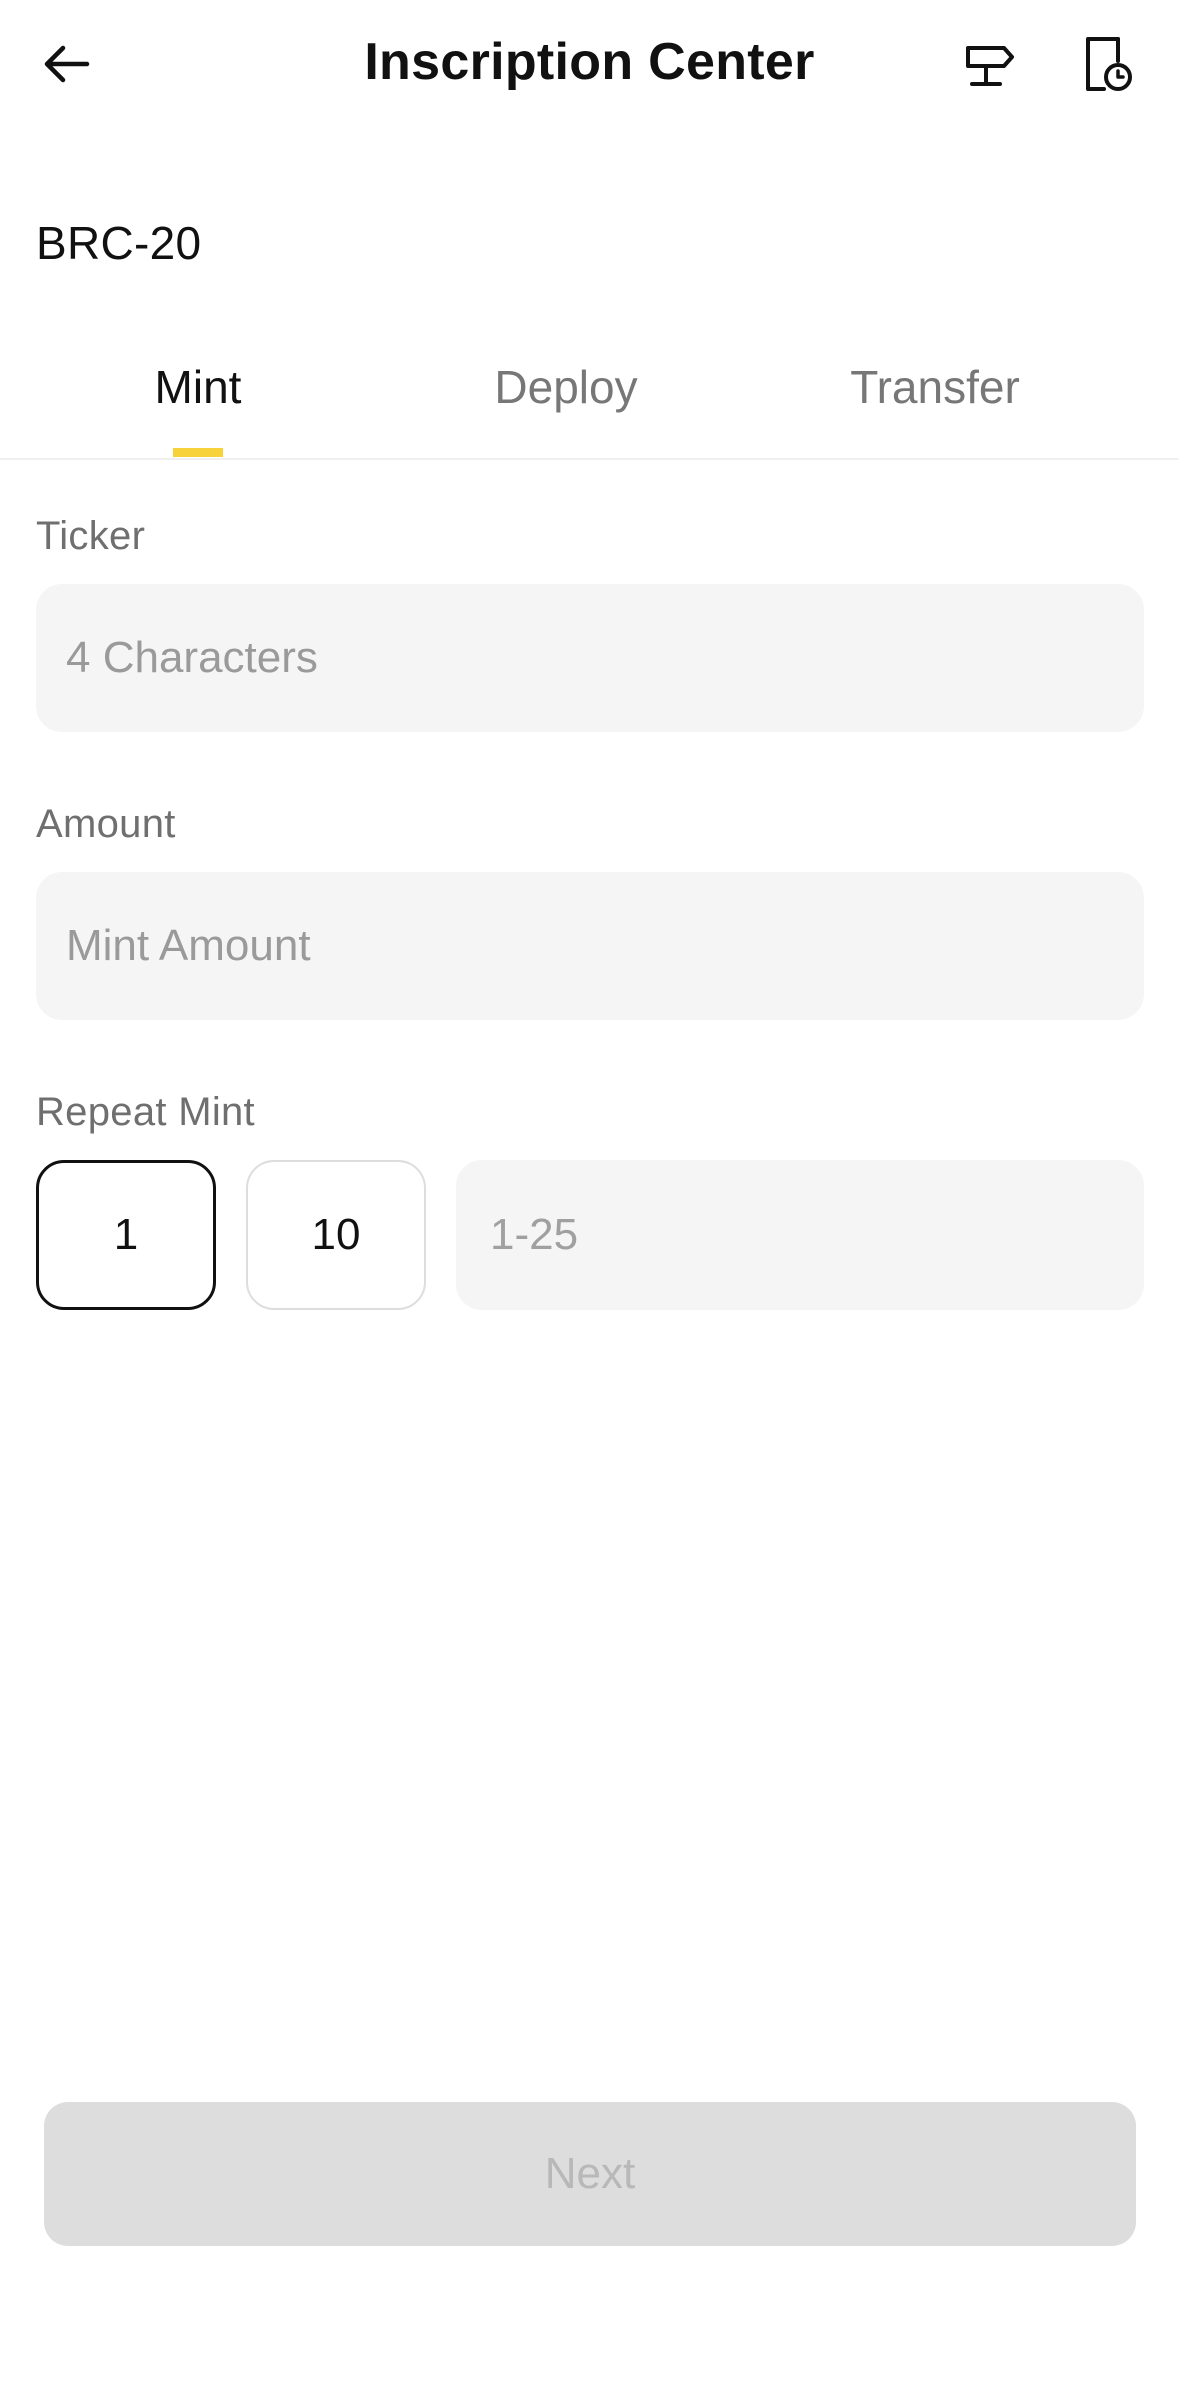  What do you see at coordinates (119, 243) in the screenshot?
I see `section-title: BRC-20` at bounding box center [119, 243].